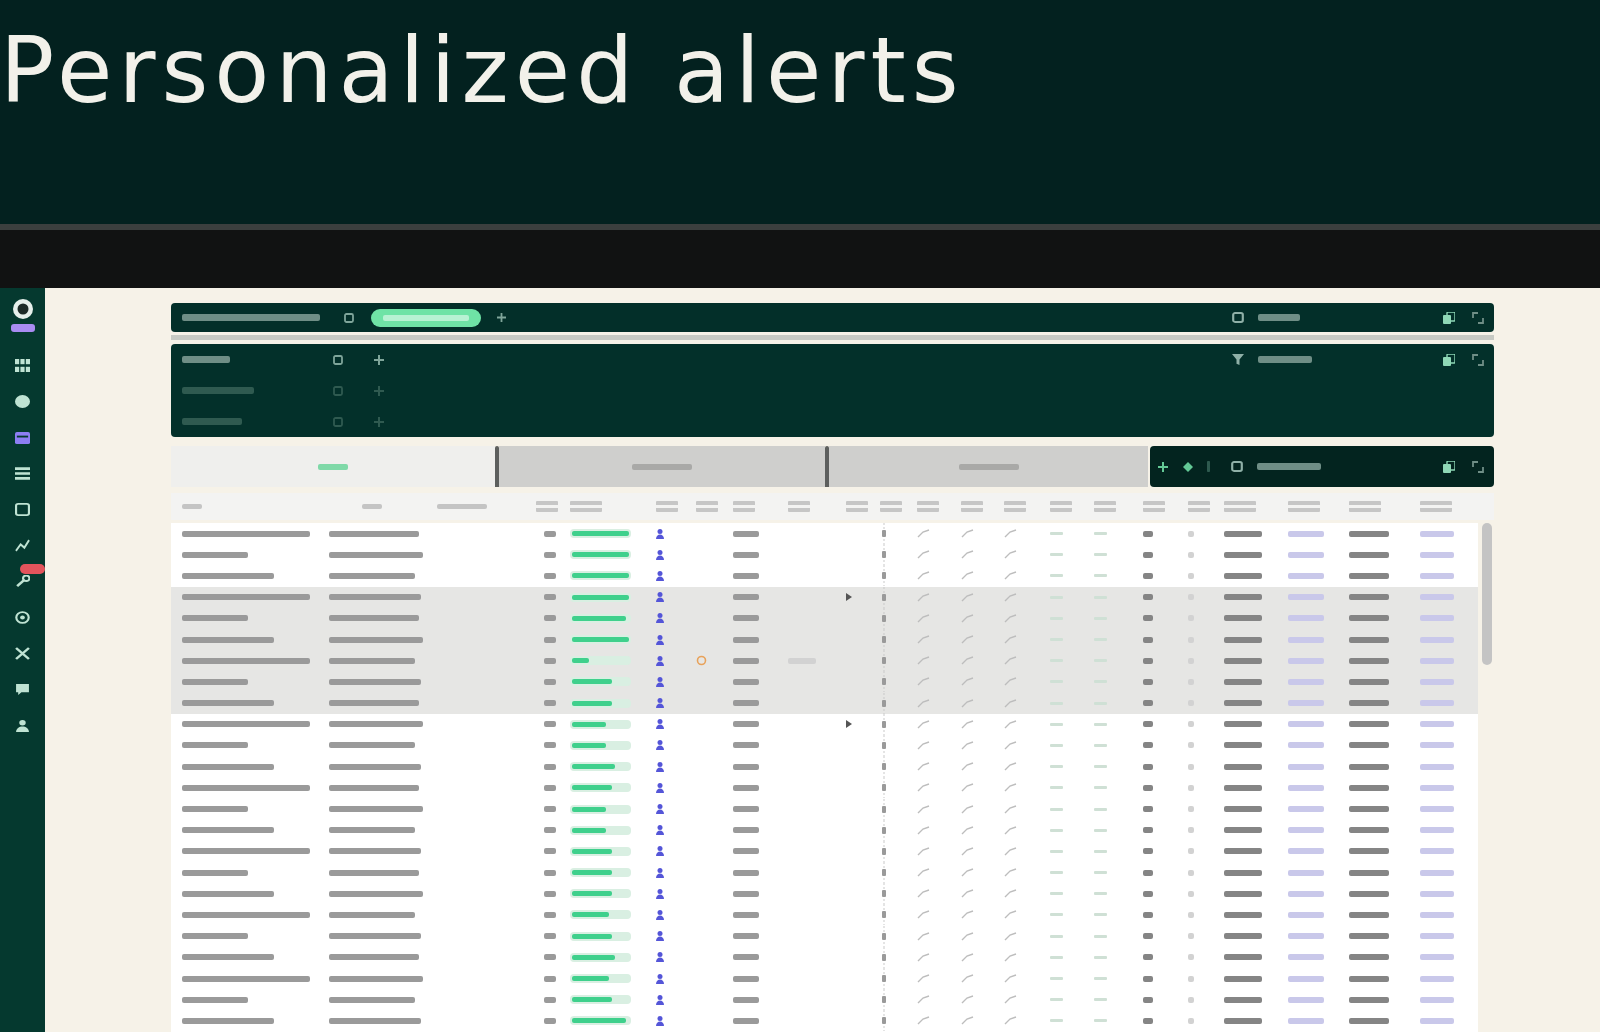 The height and width of the screenshot is (1032, 1600). What do you see at coordinates (1487, 594) in the screenshot?
I see `scrollbar` at bounding box center [1487, 594].